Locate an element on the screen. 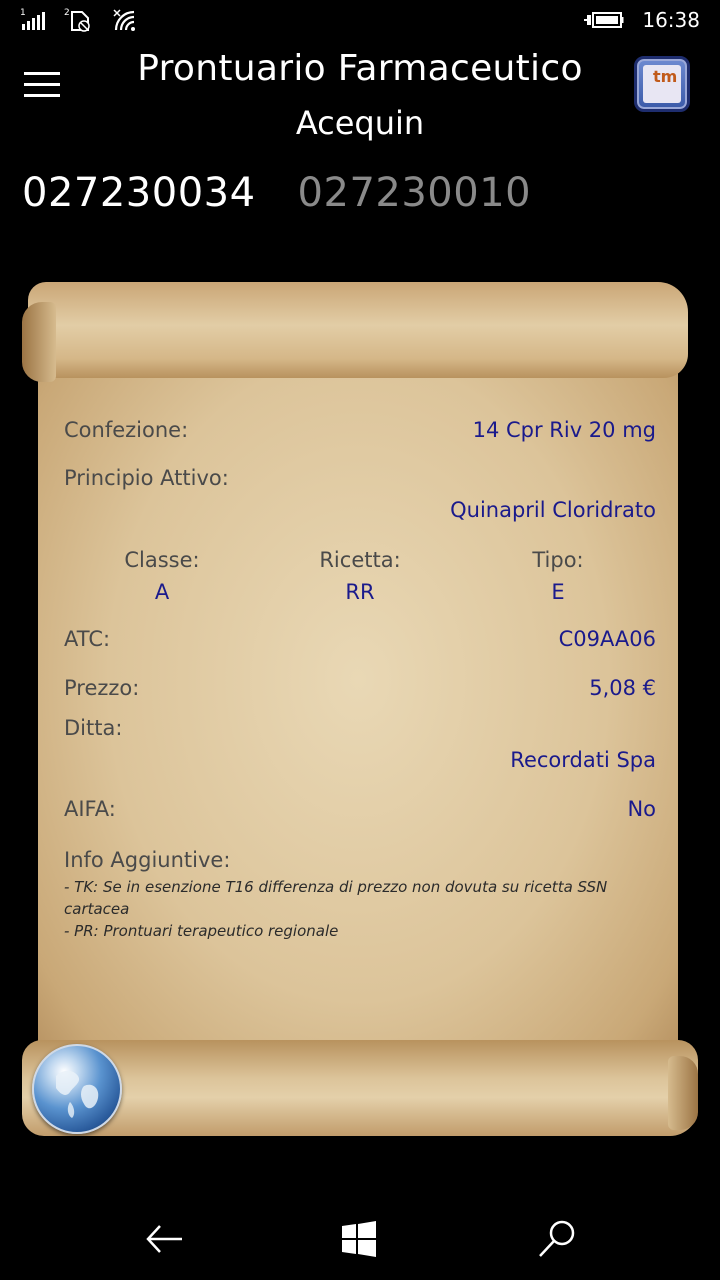  ditta-label: Ditta: is located at coordinates (93, 728).